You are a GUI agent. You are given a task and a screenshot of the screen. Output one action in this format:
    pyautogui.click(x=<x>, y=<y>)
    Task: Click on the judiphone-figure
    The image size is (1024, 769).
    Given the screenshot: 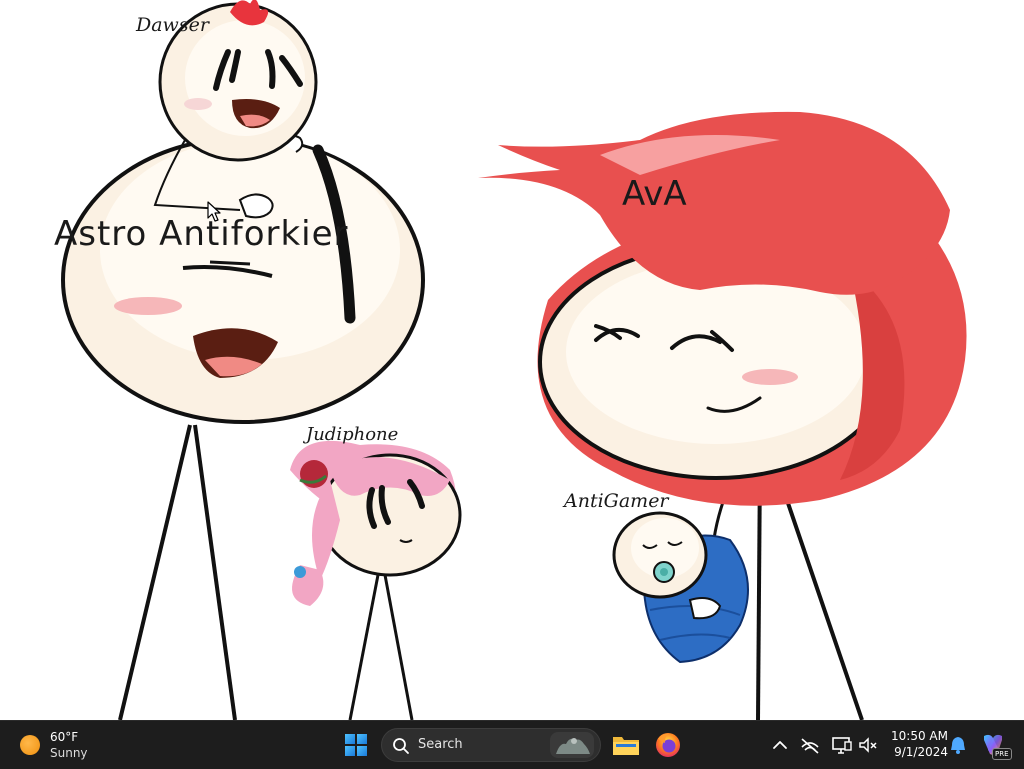 What is the action you would take?
    pyautogui.click(x=376, y=580)
    